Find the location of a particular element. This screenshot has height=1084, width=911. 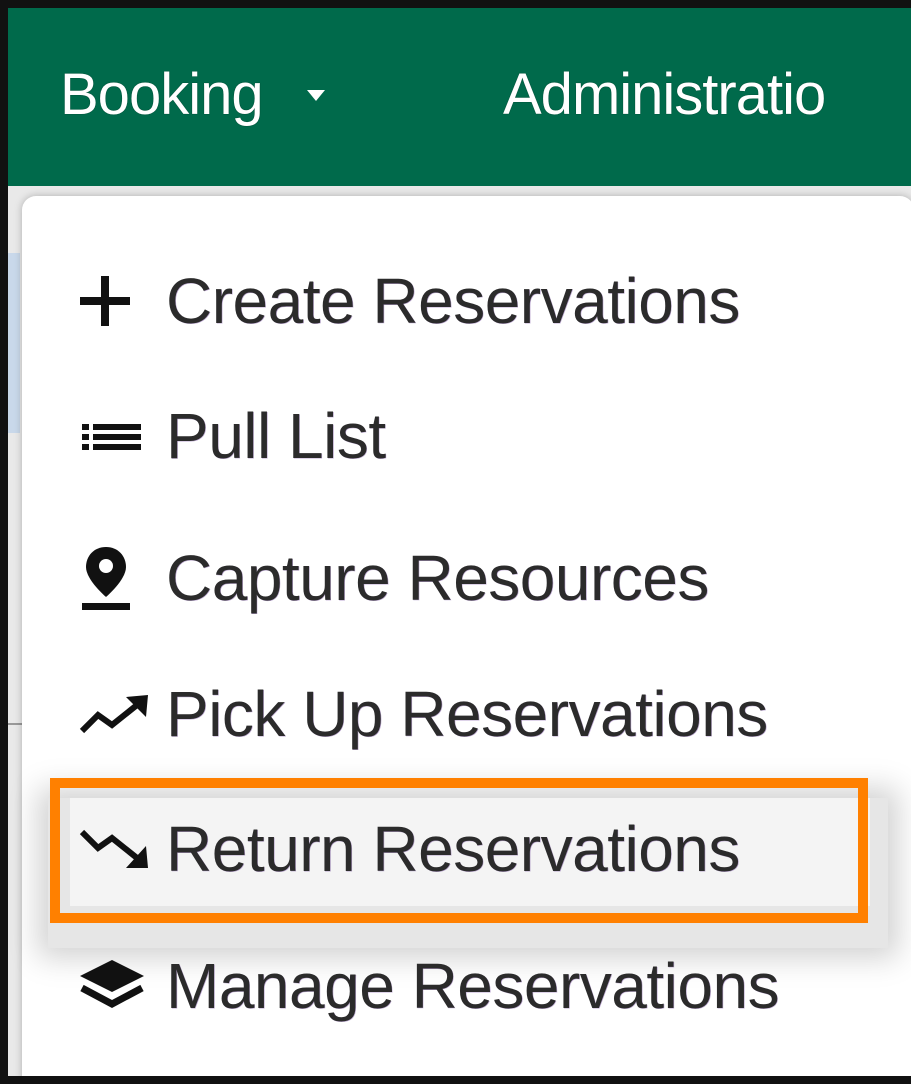

nav-administration: Administratio is located at coordinates (664, 95).